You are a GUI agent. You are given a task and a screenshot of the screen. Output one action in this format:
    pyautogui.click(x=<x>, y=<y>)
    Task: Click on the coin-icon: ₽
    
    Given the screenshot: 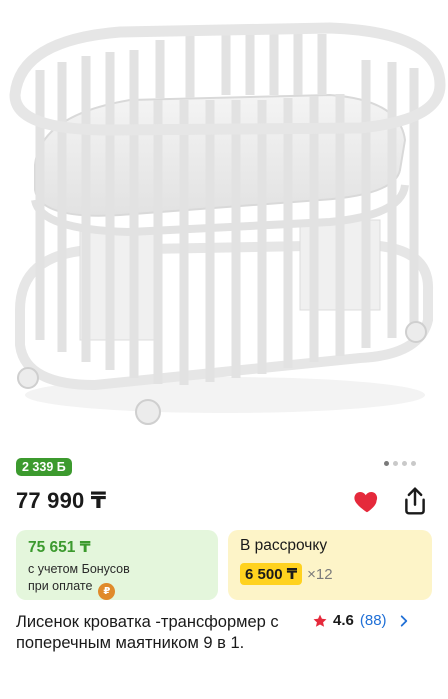 What is the action you would take?
    pyautogui.click(x=107, y=591)
    